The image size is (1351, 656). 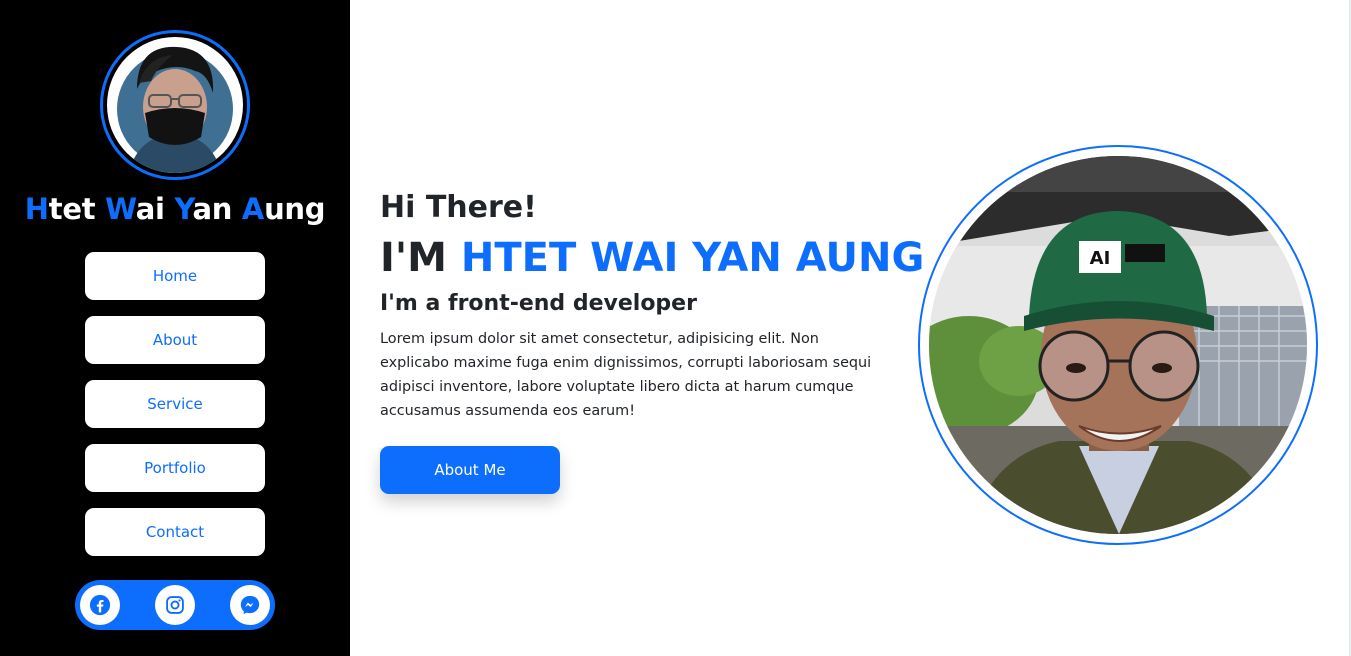 I want to click on brand-initial: W, so click(x=120, y=209).